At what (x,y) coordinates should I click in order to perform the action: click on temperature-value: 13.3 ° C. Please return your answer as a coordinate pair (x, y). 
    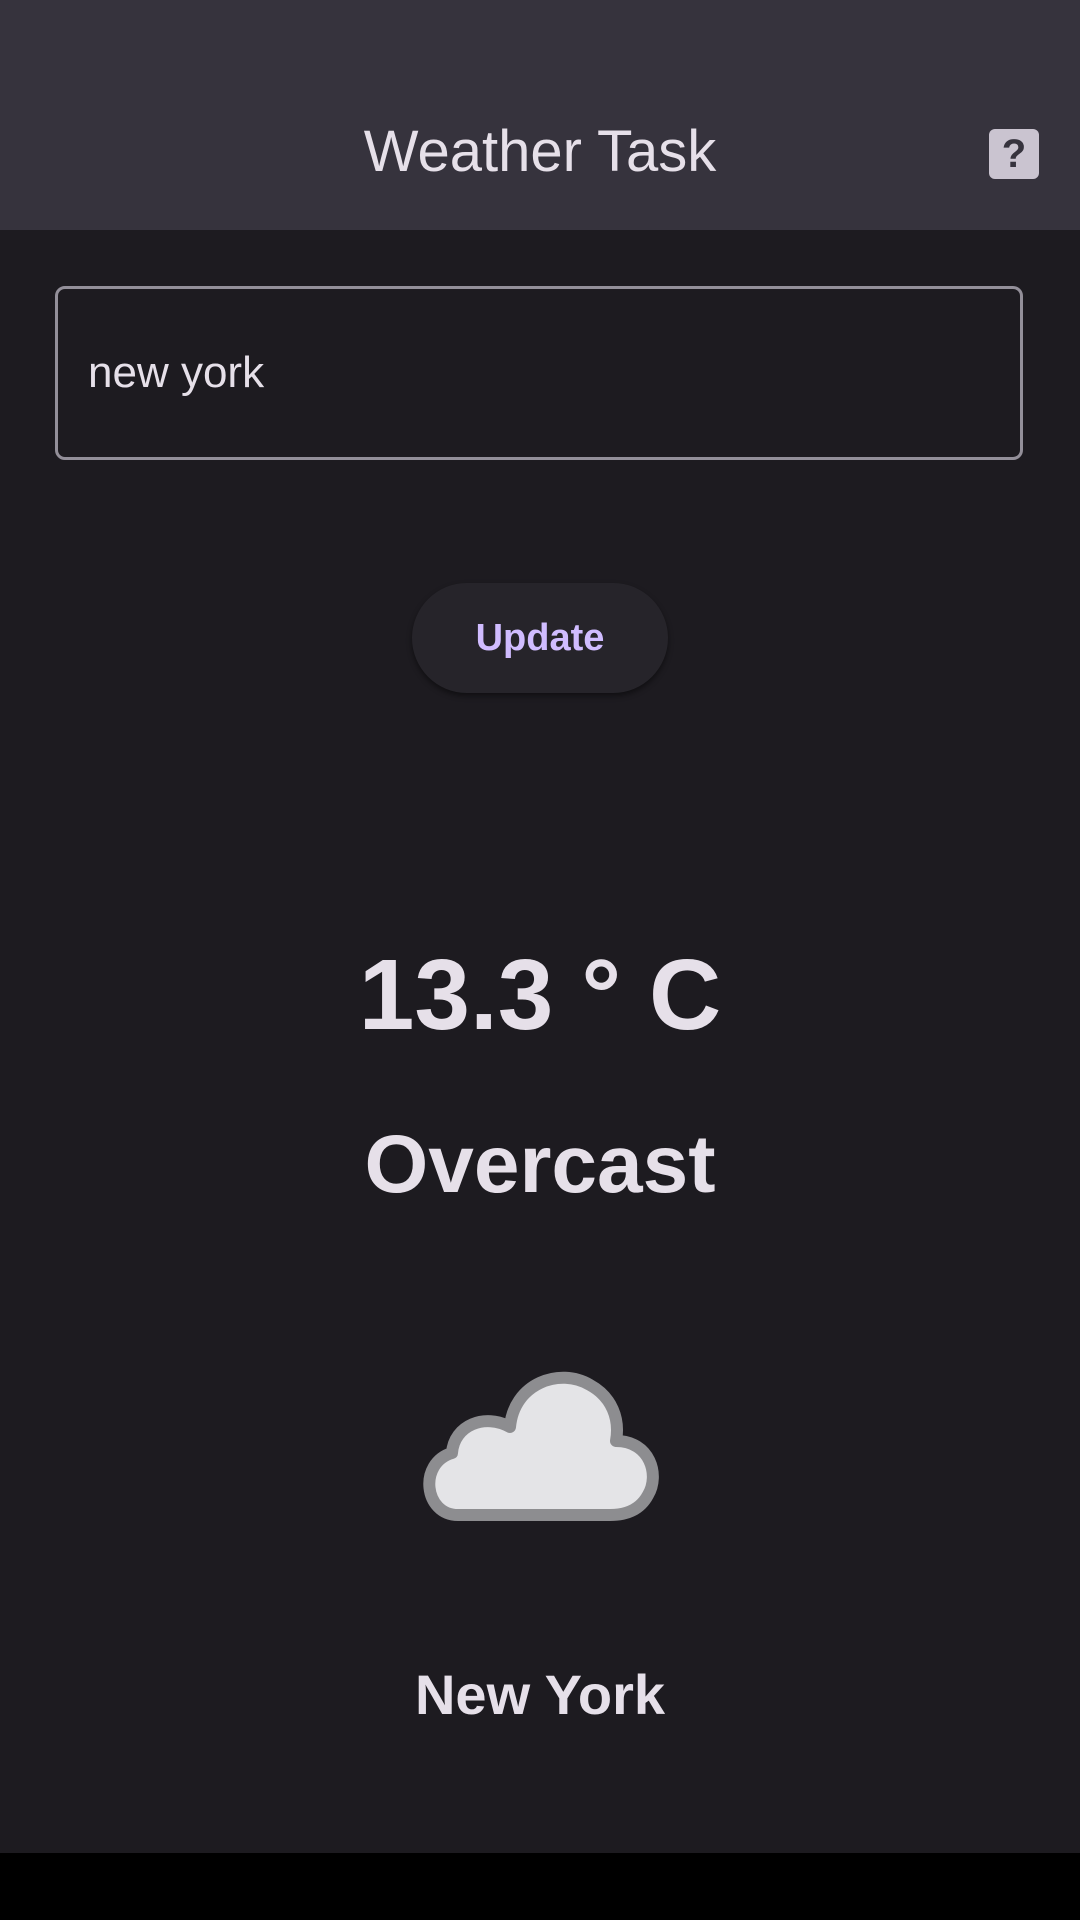
    Looking at the image, I should click on (540, 995).